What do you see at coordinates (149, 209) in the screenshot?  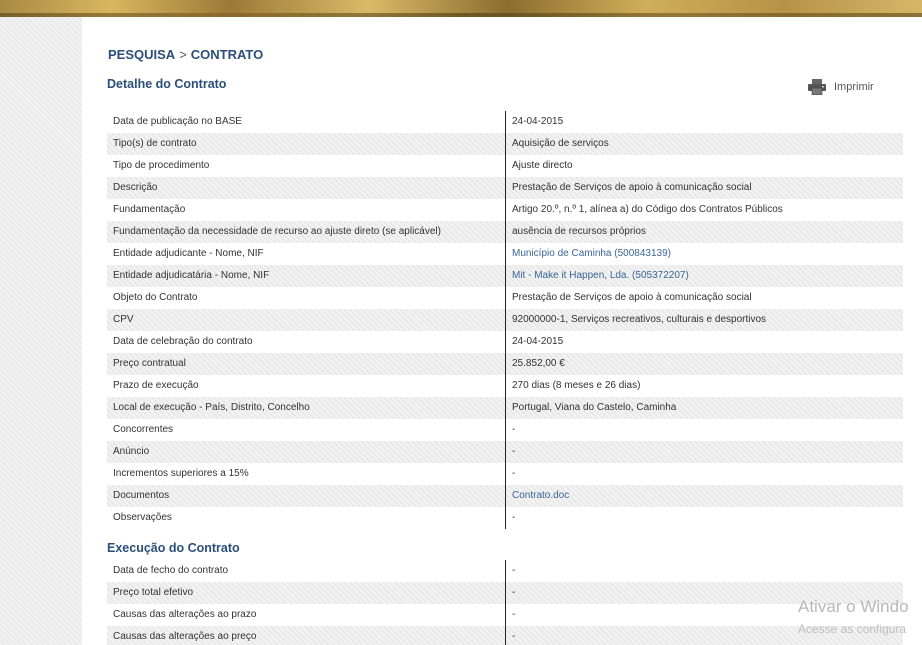 I see `row-label: Fundamentação` at bounding box center [149, 209].